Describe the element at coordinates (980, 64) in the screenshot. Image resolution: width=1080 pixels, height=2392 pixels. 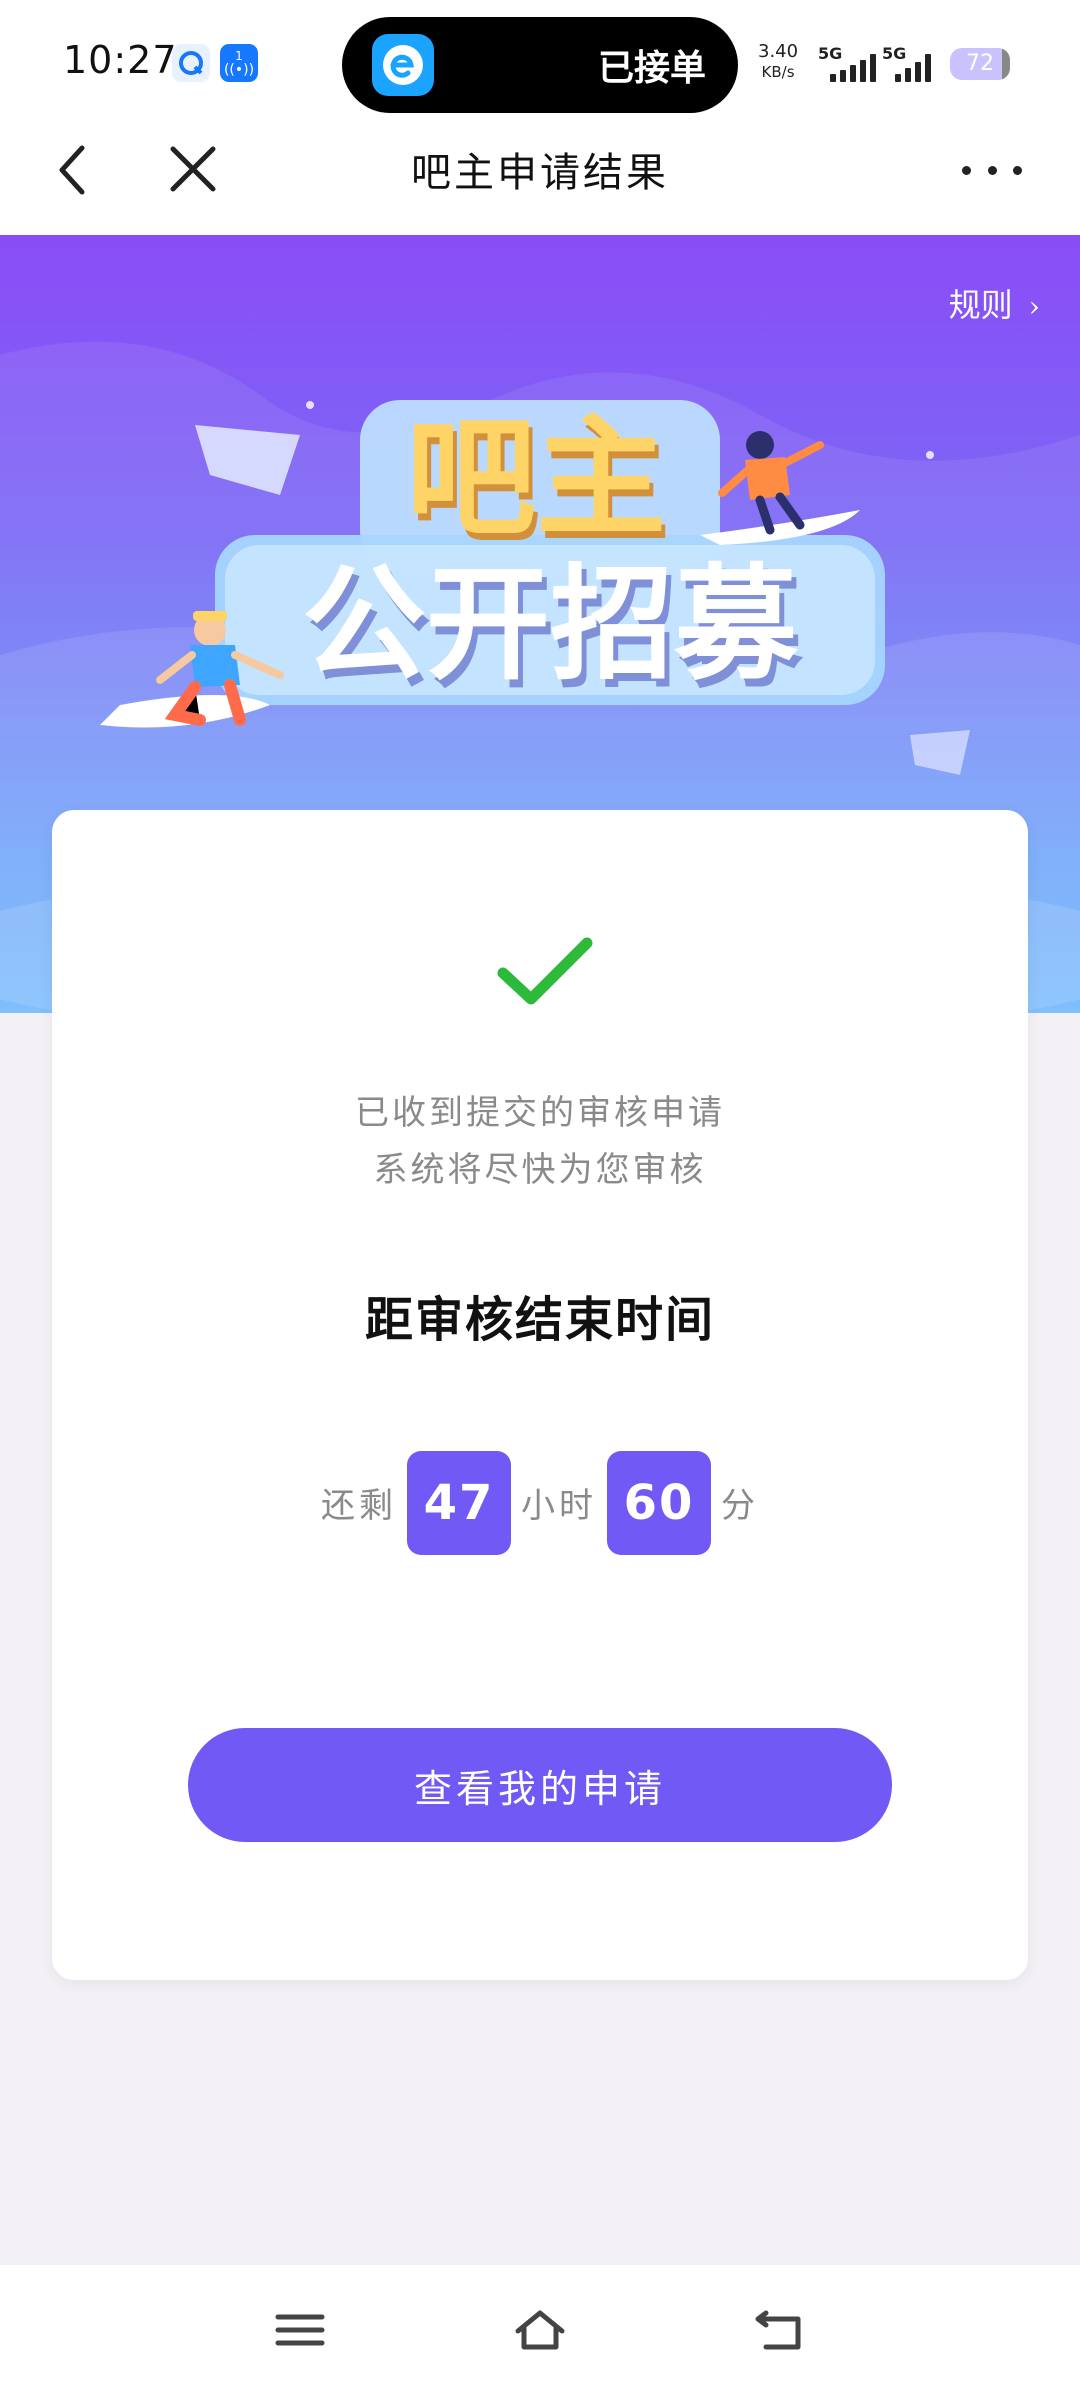
I see `battery-indicator: 72` at that location.